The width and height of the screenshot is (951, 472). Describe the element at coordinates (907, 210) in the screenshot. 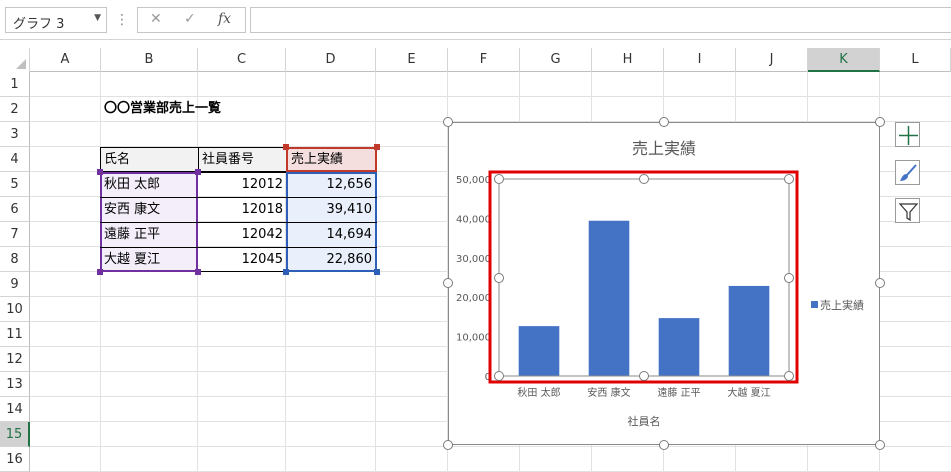

I see `chart-filters-button` at that location.